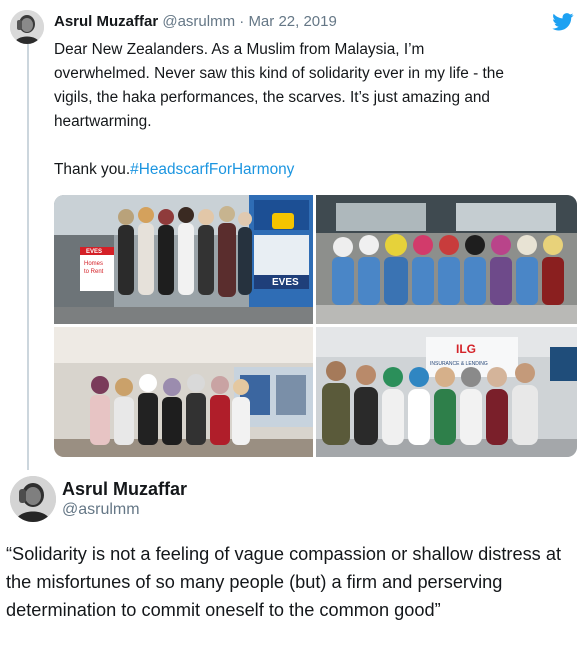  What do you see at coordinates (92, 169) in the screenshot?
I see `thanks-text: Thank you.` at bounding box center [92, 169].